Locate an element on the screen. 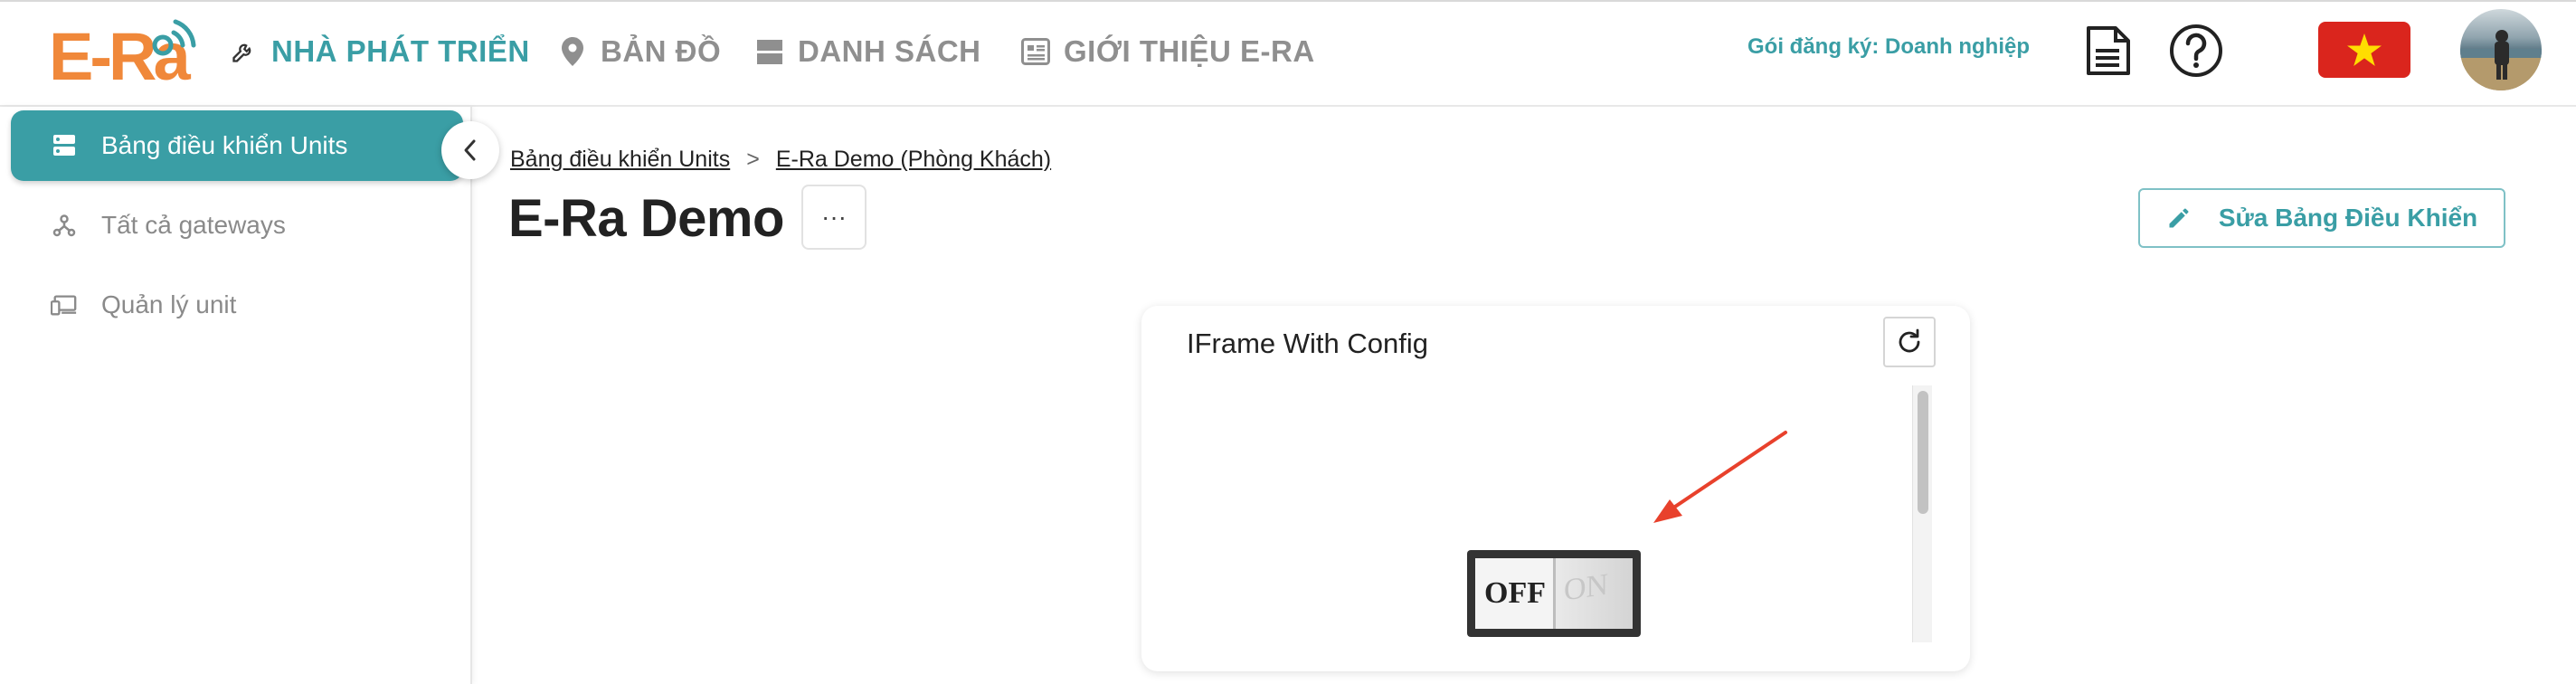 Image resolution: width=2576 pixels, height=684 pixels. edit-dashboard-label: Sửa Bảng Điều Khiển is located at coordinates (2348, 218).